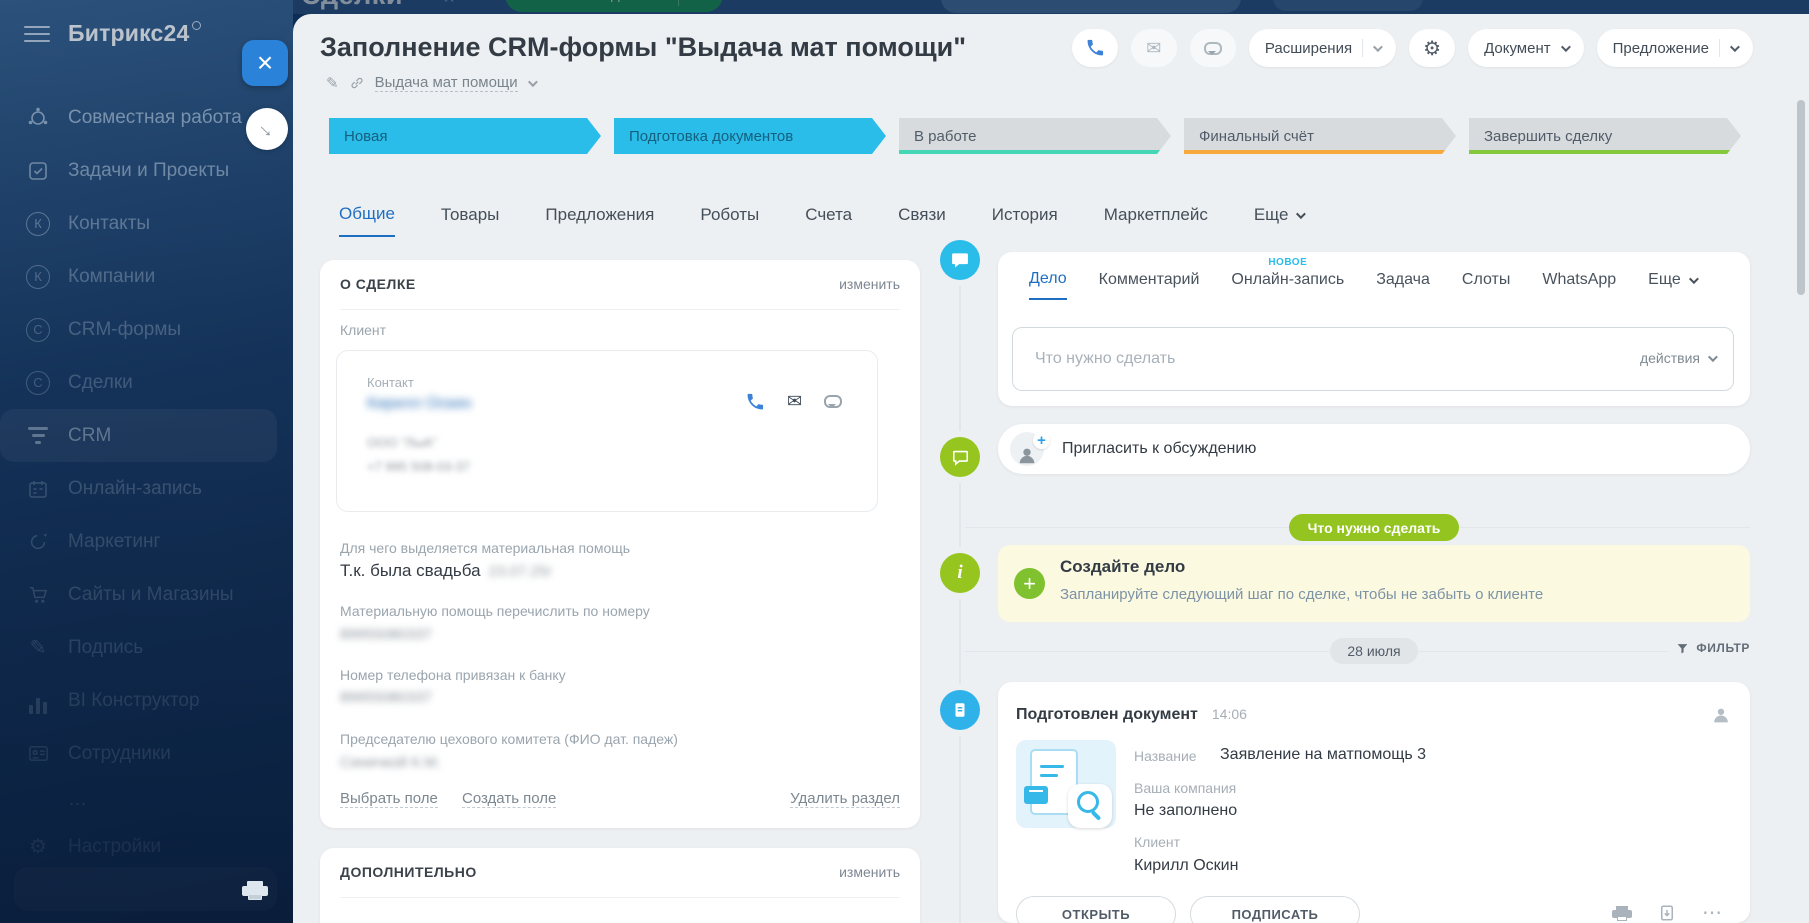 Image resolution: width=1809 pixels, height=923 pixels. What do you see at coordinates (1322, 48) in the screenshot?
I see `extensions-button: Расширения` at bounding box center [1322, 48].